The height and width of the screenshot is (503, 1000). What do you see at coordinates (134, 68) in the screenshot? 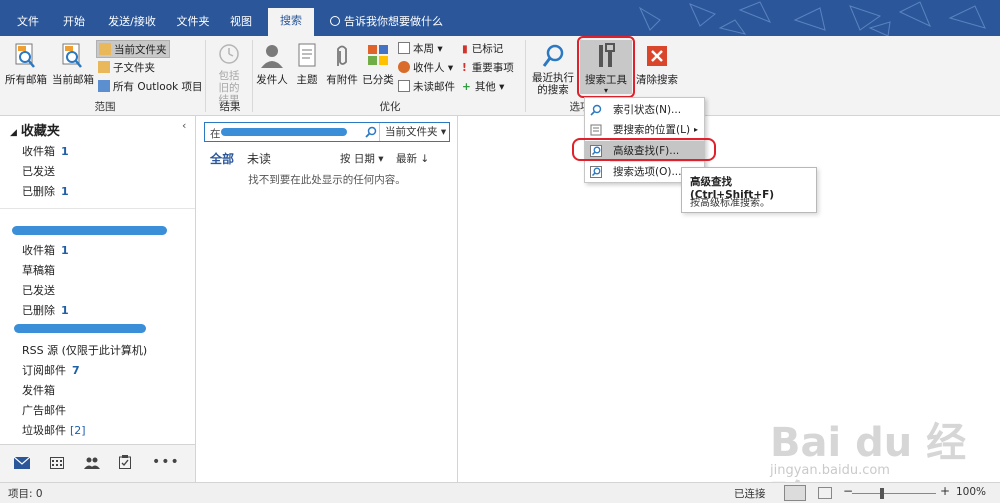
I see `subfolders-label: 子文件夹` at bounding box center [134, 68].